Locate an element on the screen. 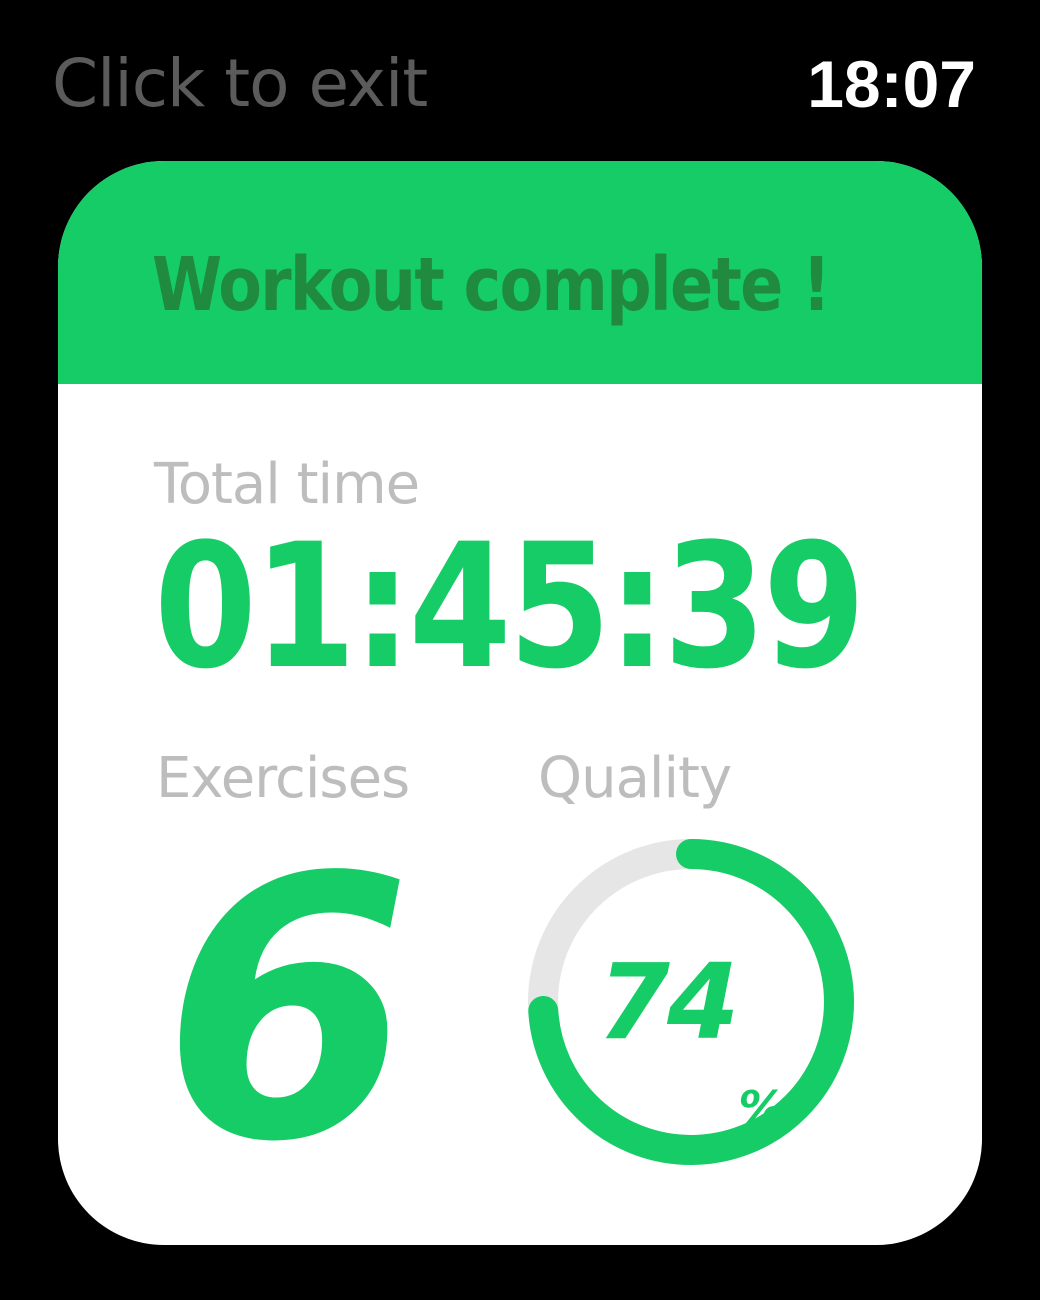 This screenshot has height=1300, width=1040. quality-value: 74% is located at coordinates (691, 1002).